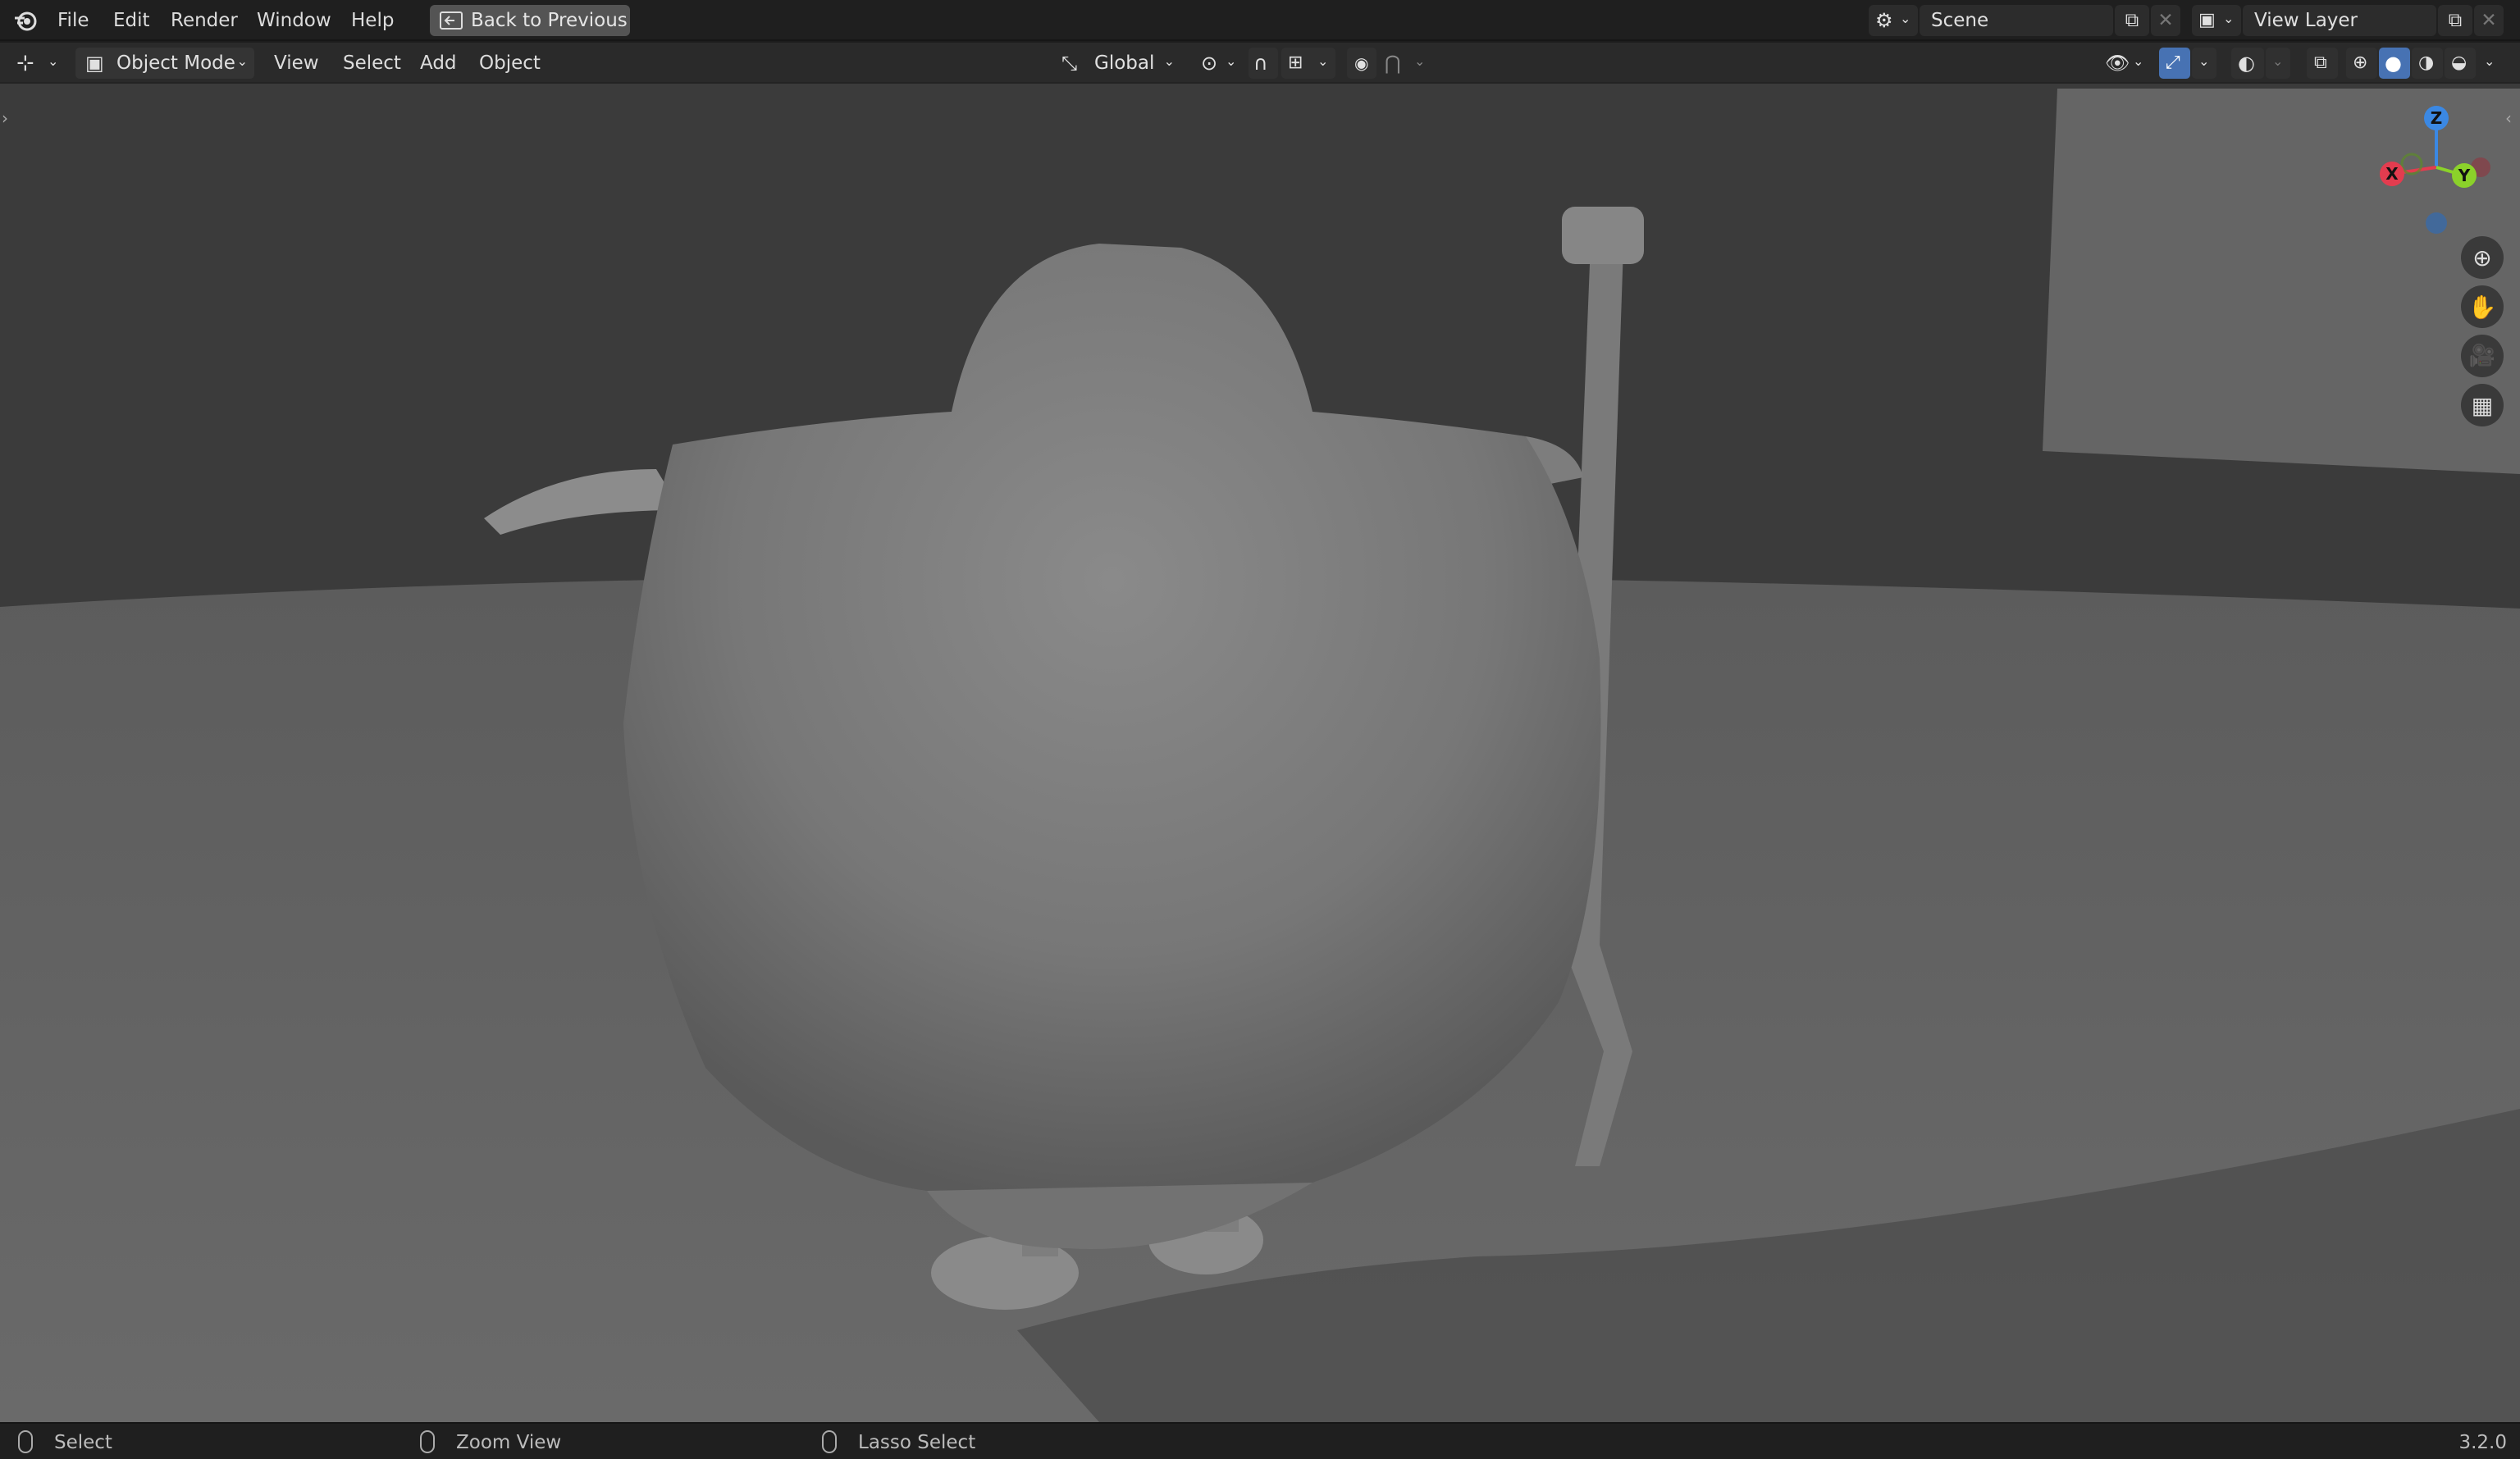 This screenshot has height=1459, width=2520. I want to click on status-select-label: Select, so click(83, 1443).